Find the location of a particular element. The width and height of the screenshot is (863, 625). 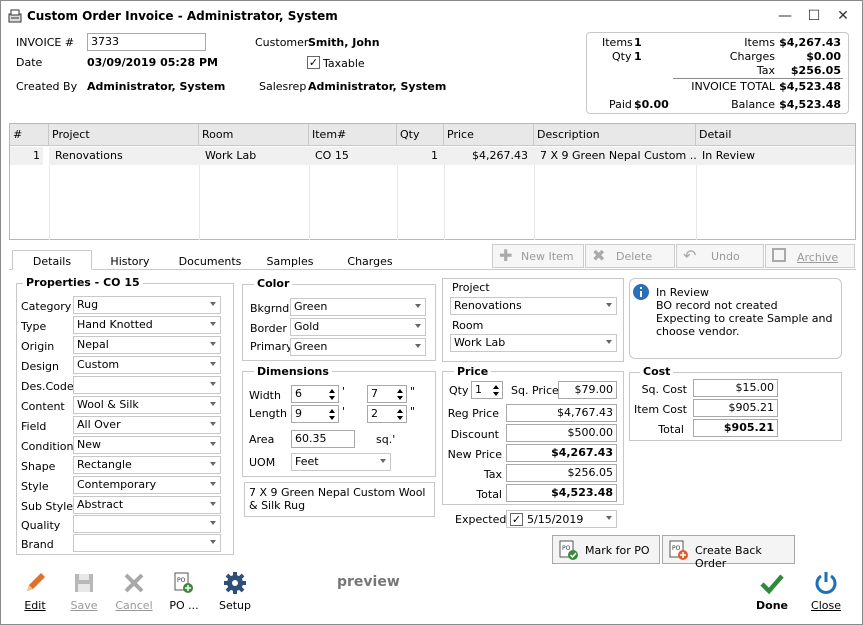

cost-total-field: $905.21 is located at coordinates (735, 428).